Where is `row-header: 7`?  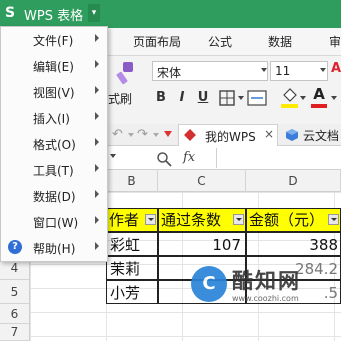
row-header: 7 is located at coordinates (15, 332).